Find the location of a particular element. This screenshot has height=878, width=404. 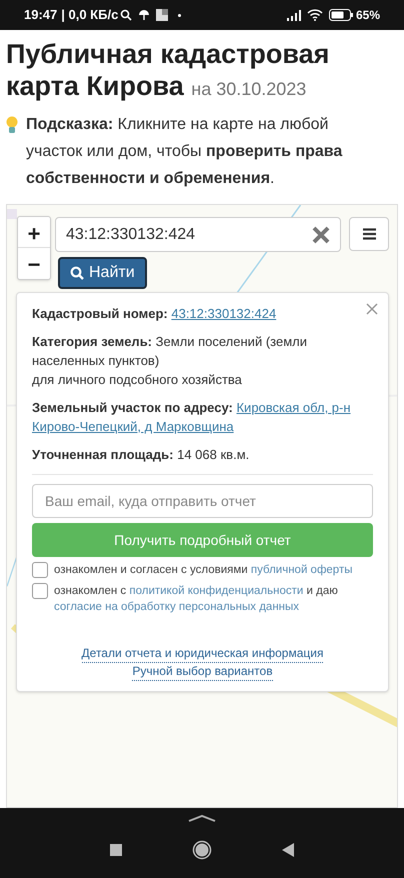

land-category: Категория земель: Земли поселений (земли населенных пунктов) is located at coordinates (170, 351).